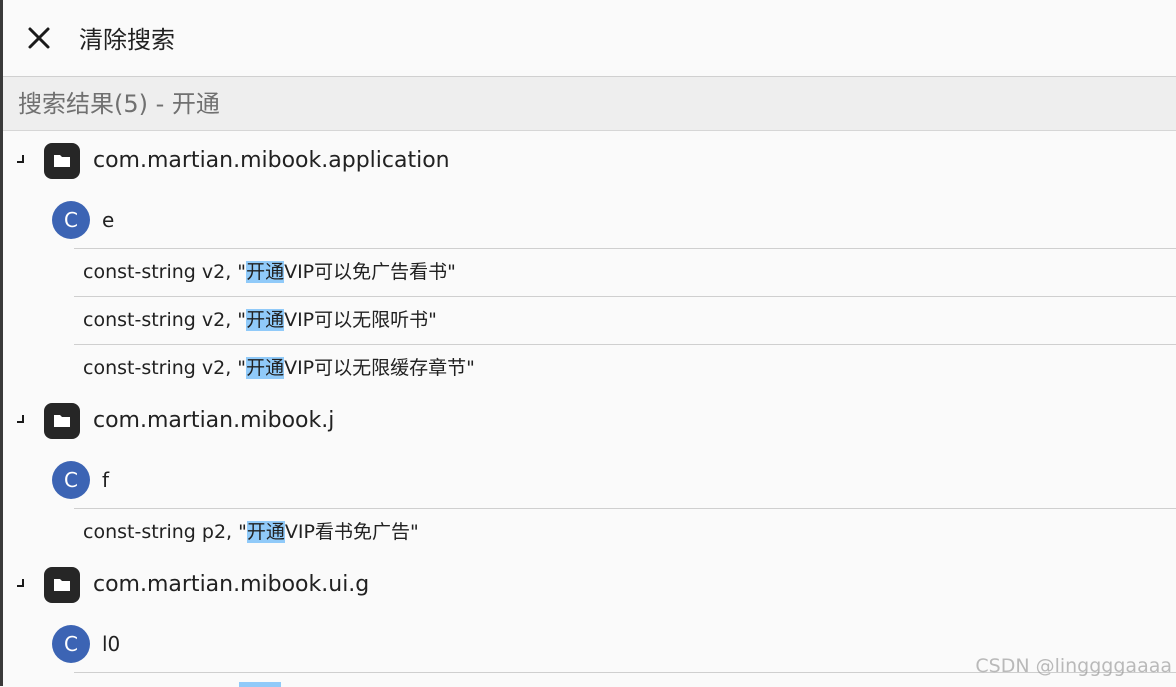 Image resolution: width=1176 pixels, height=687 pixels. What do you see at coordinates (589, 103) in the screenshot?
I see `search-results-header: 搜索结果(5) - 开通` at bounding box center [589, 103].